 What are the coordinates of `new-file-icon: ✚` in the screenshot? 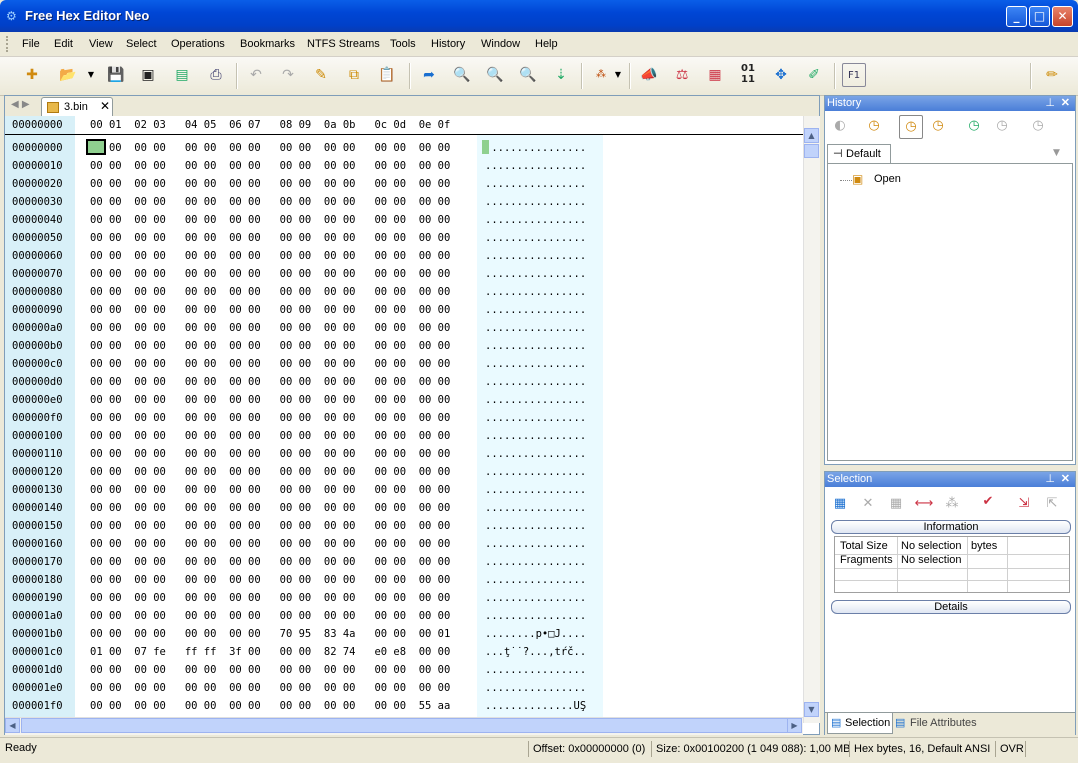 It's located at (32, 75).